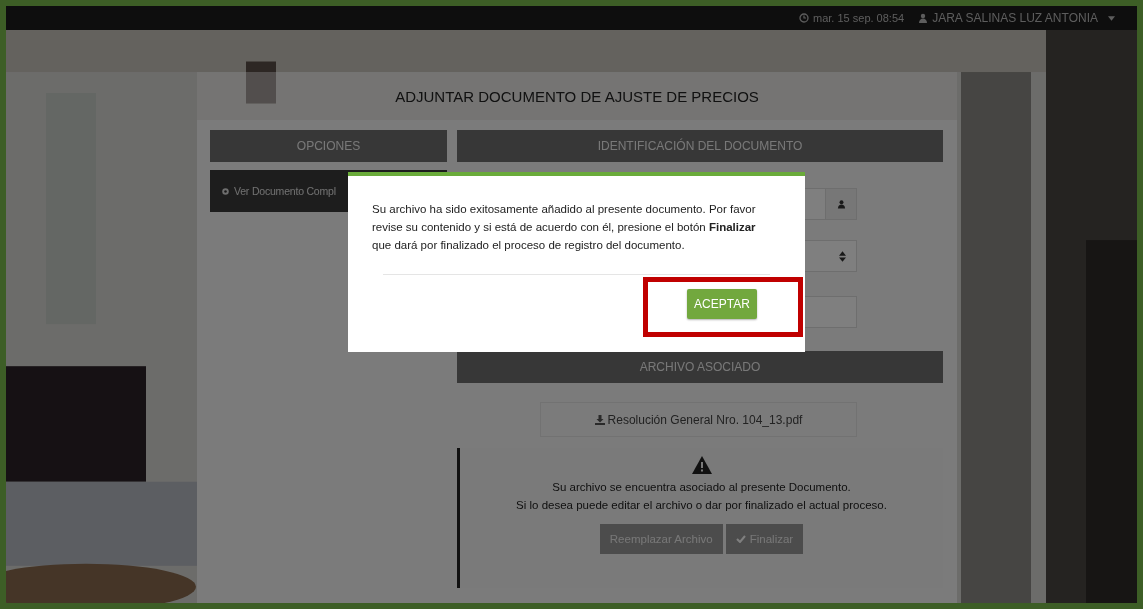 Image resolution: width=1143 pixels, height=609 pixels. I want to click on warning-icon, so click(701, 465).